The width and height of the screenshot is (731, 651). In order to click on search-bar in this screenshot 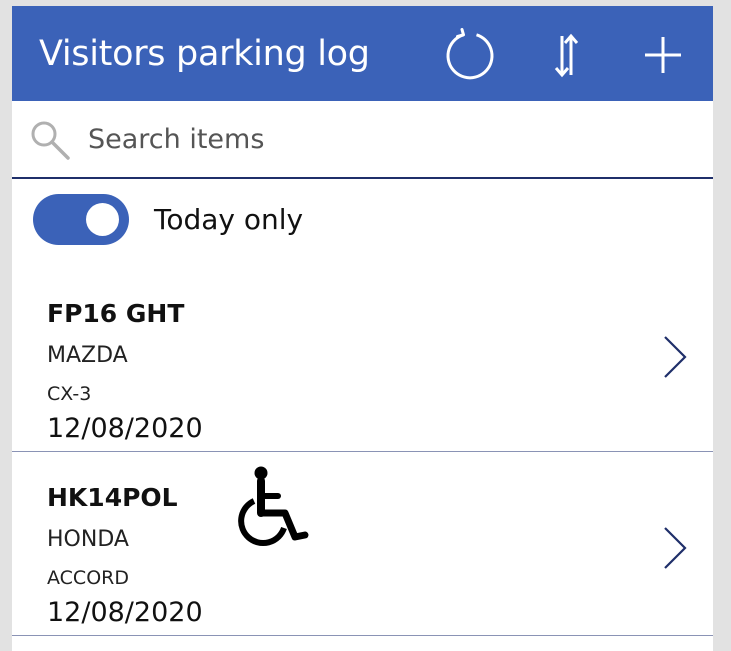, I will do `click(362, 140)`.